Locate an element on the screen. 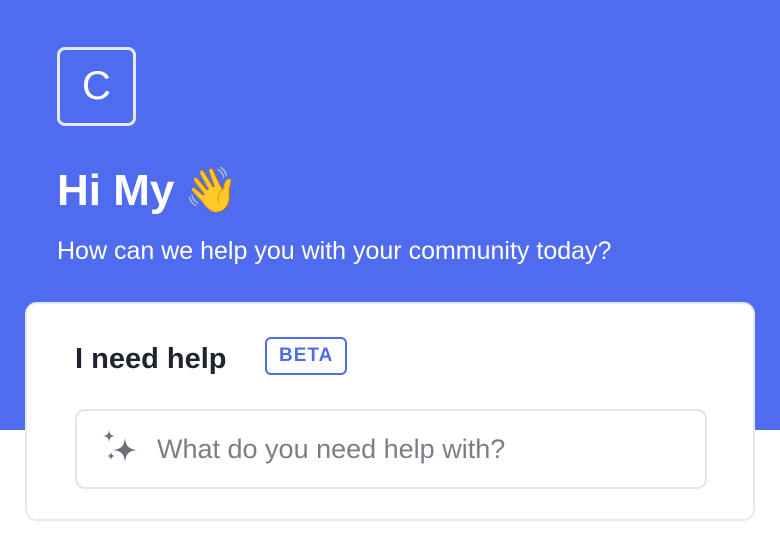 The width and height of the screenshot is (780, 550). sparkle-icon is located at coordinates (120, 446).